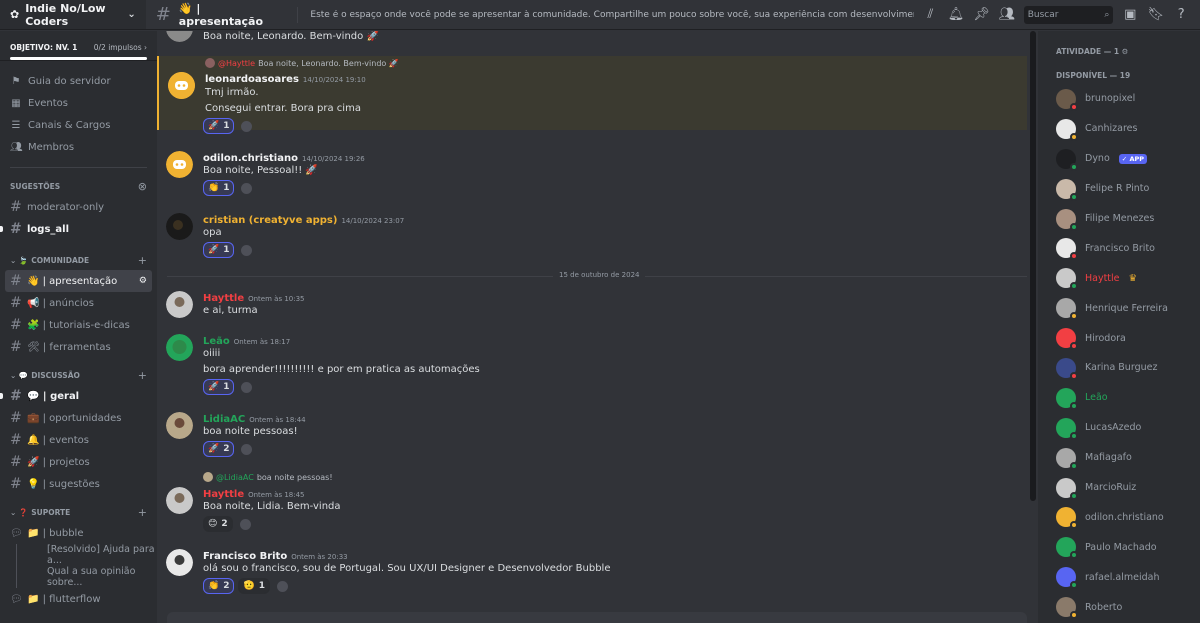 The height and width of the screenshot is (623, 1200). I want to click on bell-icon: 🔔︎, so click(956, 14).